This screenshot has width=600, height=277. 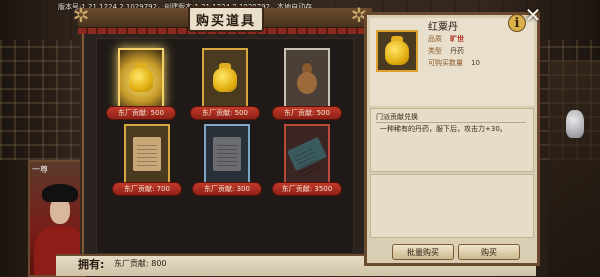 I want to click on buy-button: 购买, so click(x=489, y=252).